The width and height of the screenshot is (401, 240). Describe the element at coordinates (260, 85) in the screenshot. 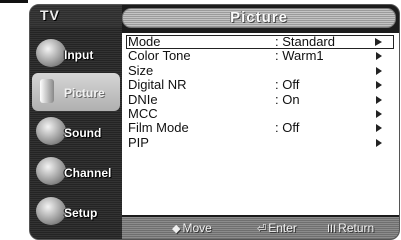

I see `menu-row-digital-nr: Digital NR : Off` at that location.